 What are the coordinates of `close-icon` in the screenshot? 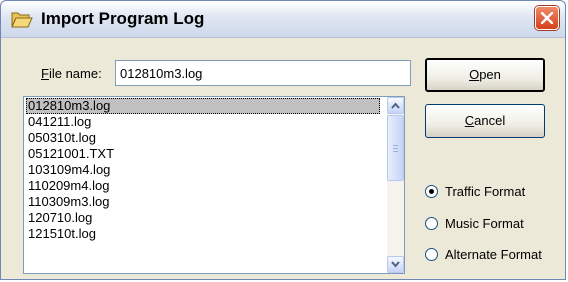 It's located at (547, 18).